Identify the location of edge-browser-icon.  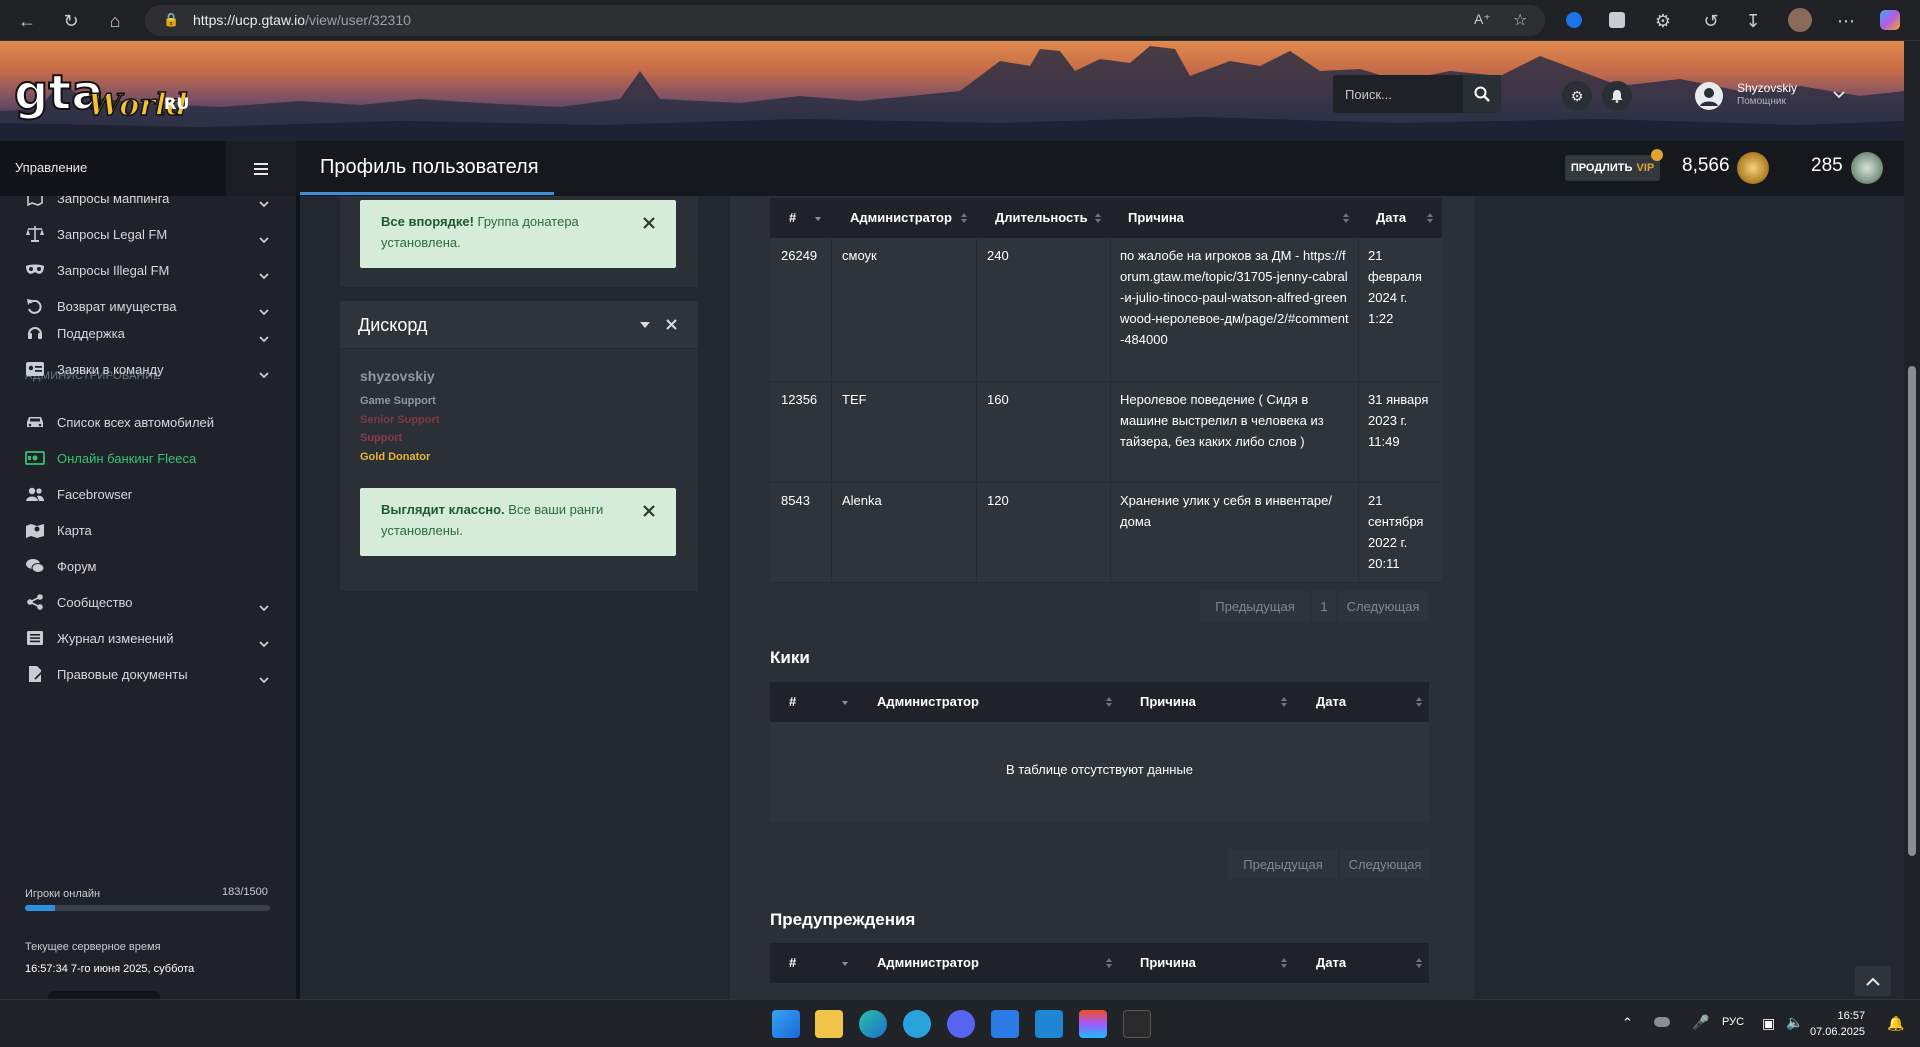
(873, 1024).